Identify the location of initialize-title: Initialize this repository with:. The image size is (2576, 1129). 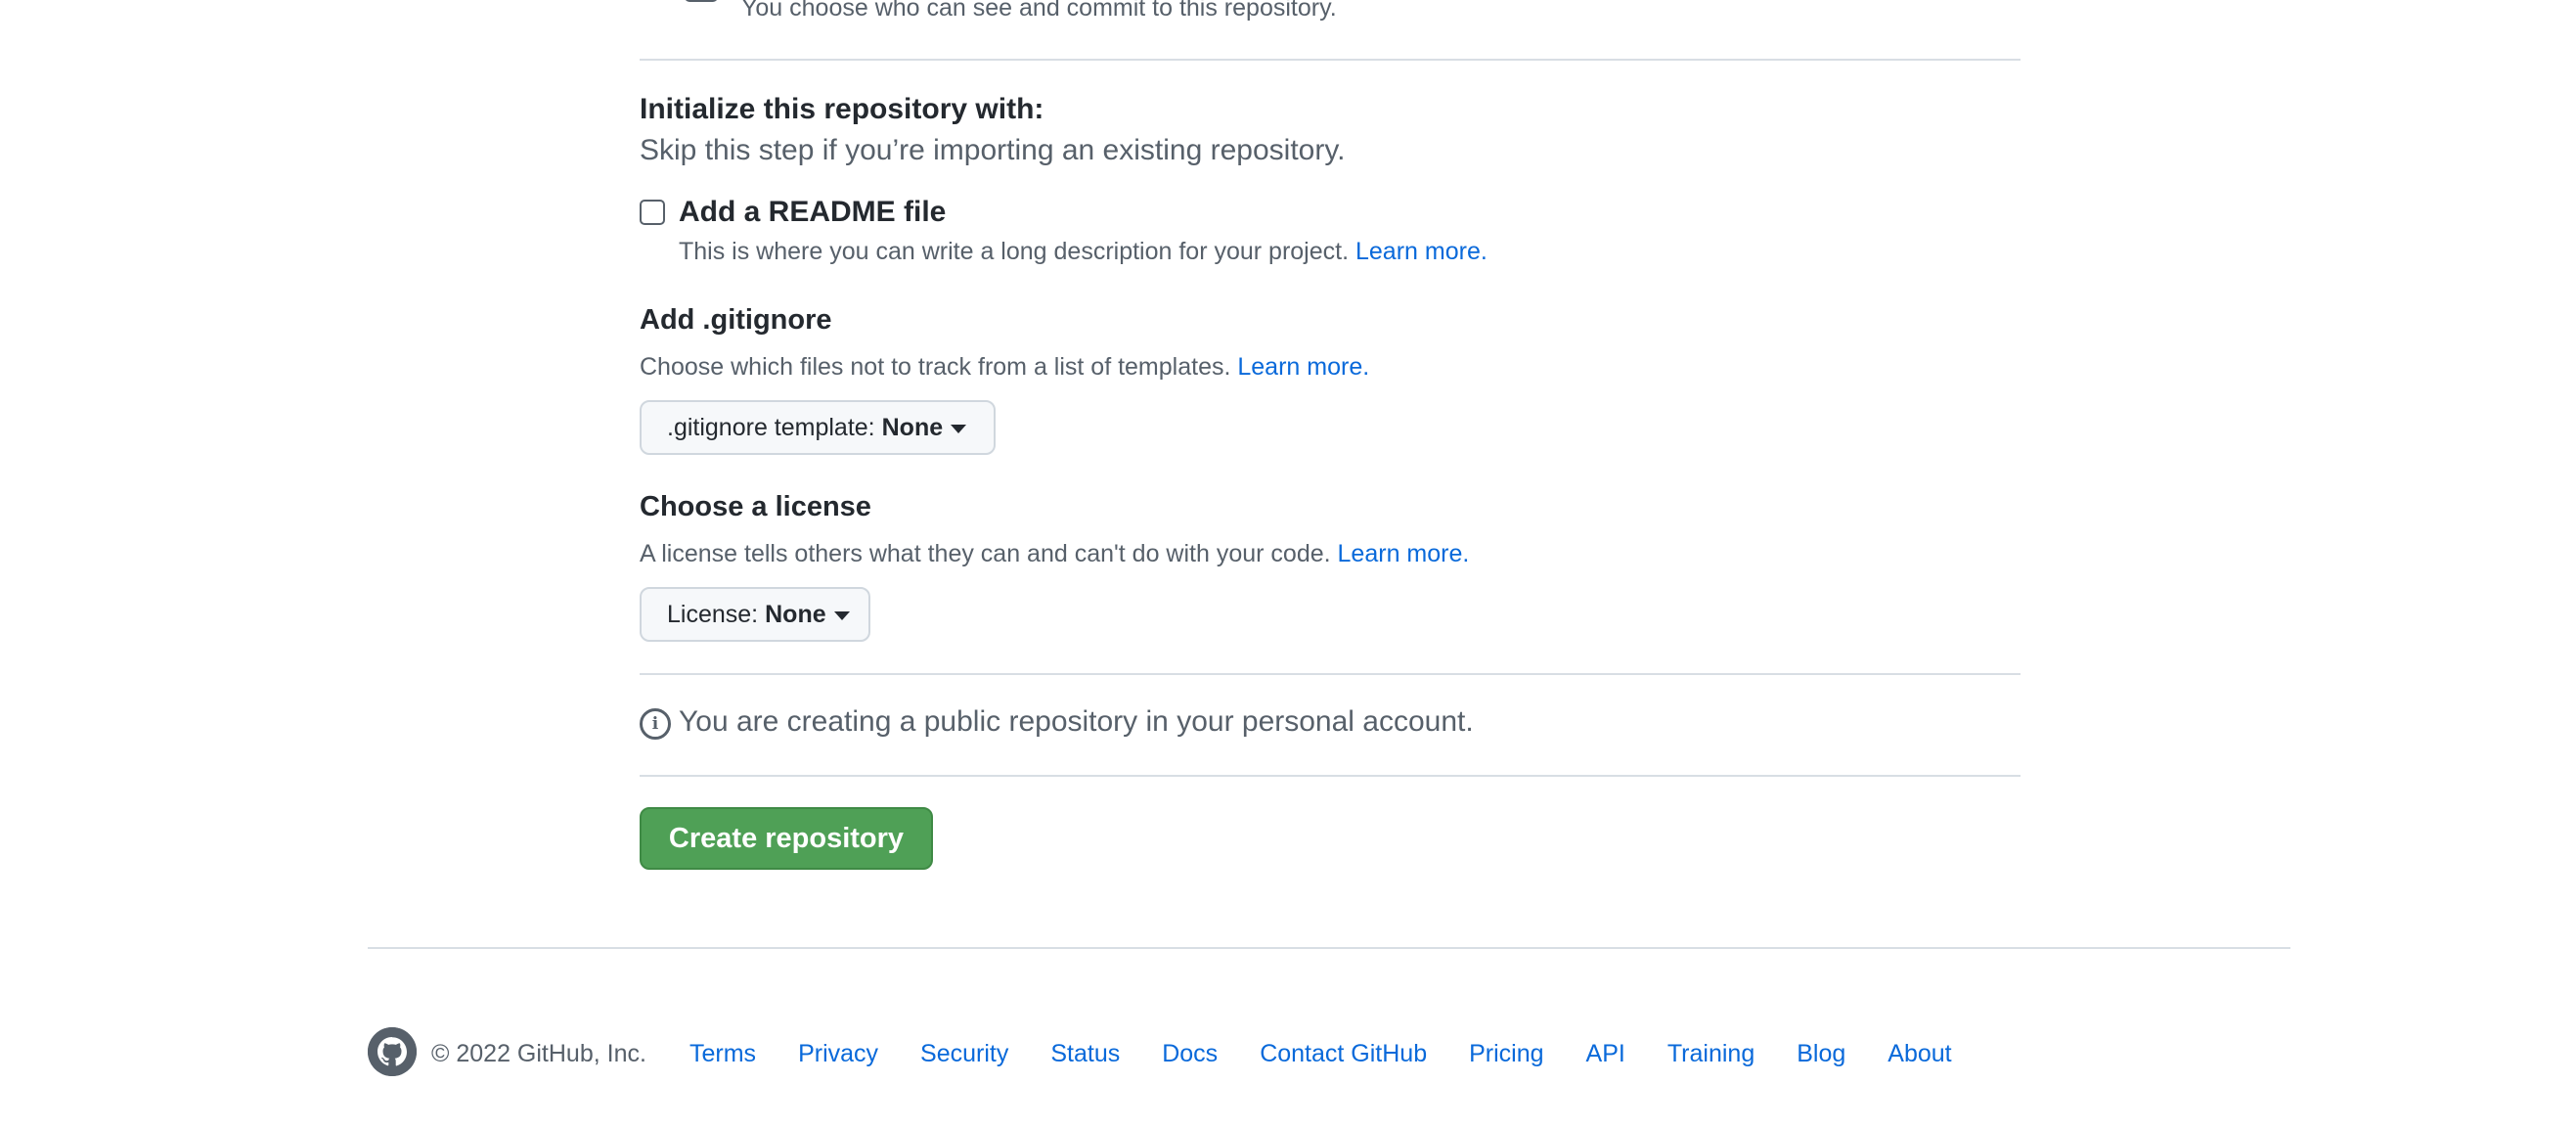
(842, 109).